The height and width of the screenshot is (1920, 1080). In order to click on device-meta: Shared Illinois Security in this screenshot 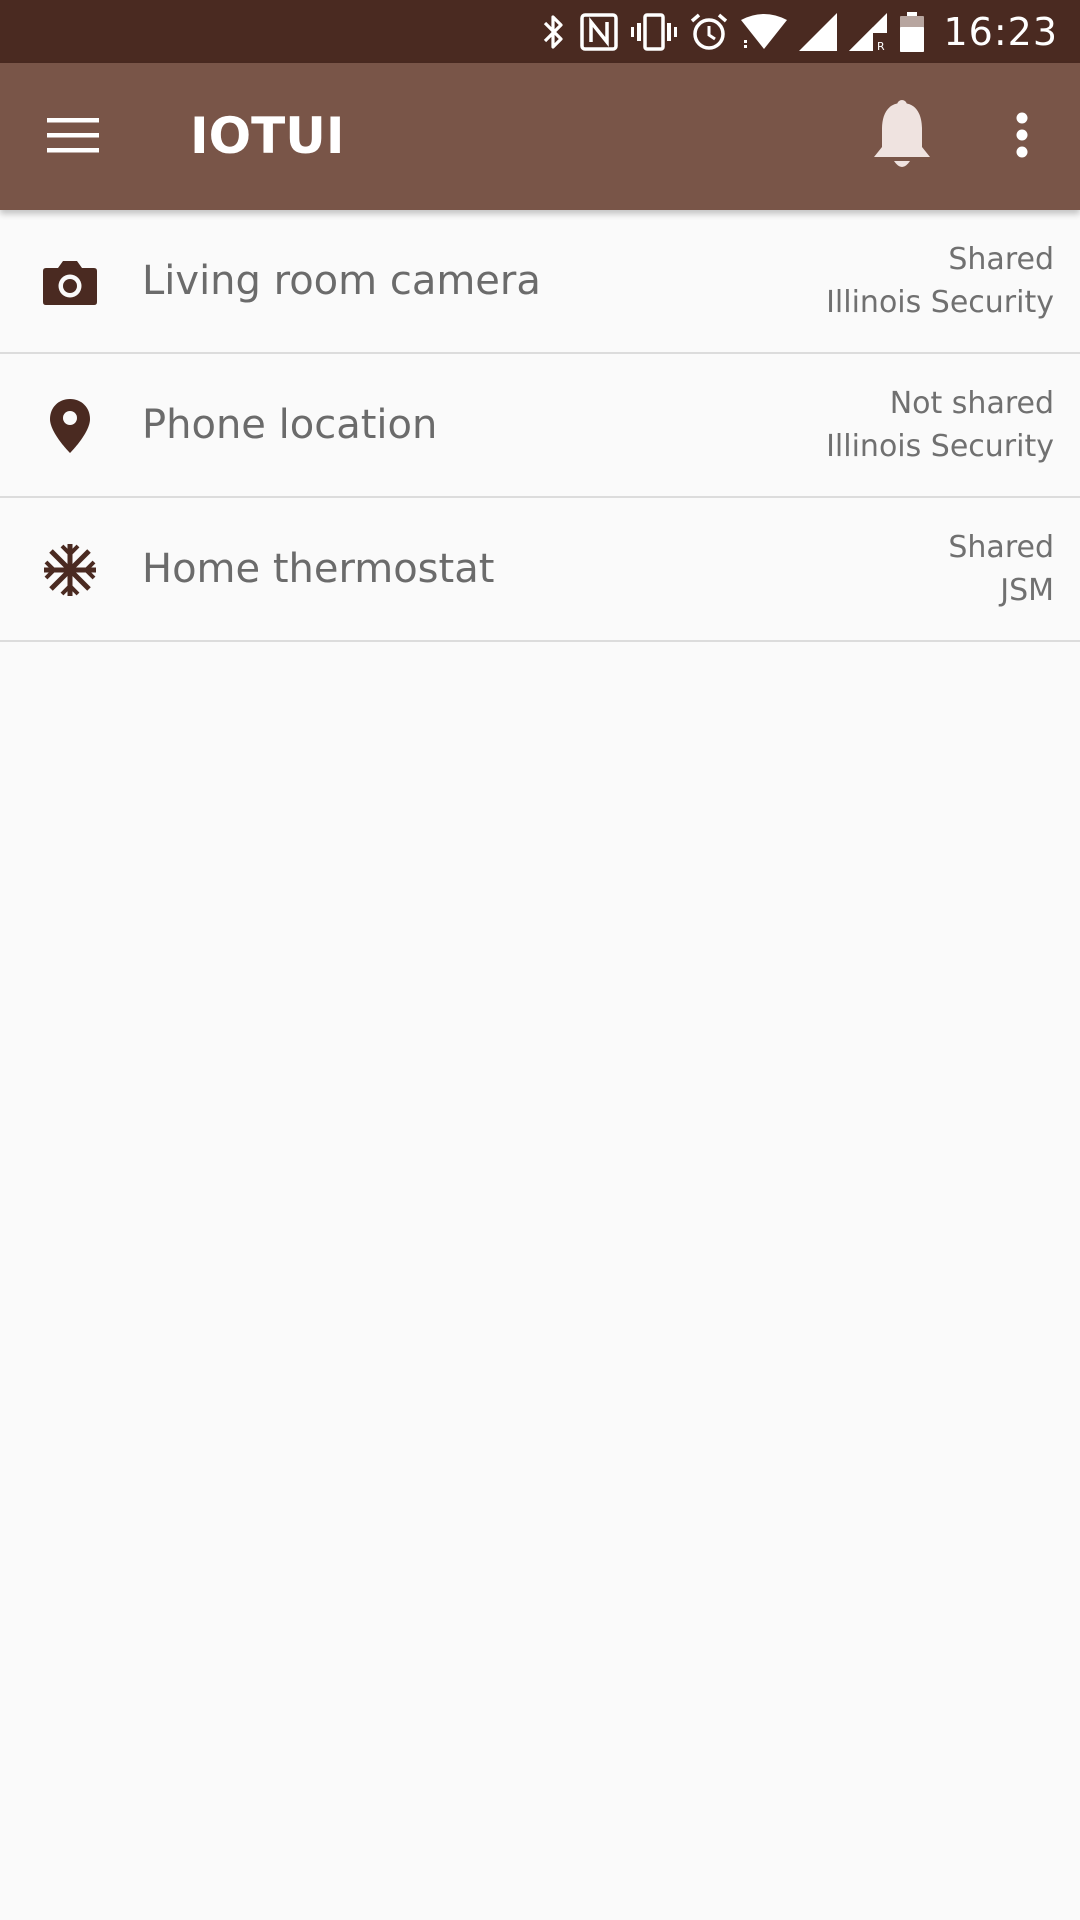, I will do `click(940, 281)`.